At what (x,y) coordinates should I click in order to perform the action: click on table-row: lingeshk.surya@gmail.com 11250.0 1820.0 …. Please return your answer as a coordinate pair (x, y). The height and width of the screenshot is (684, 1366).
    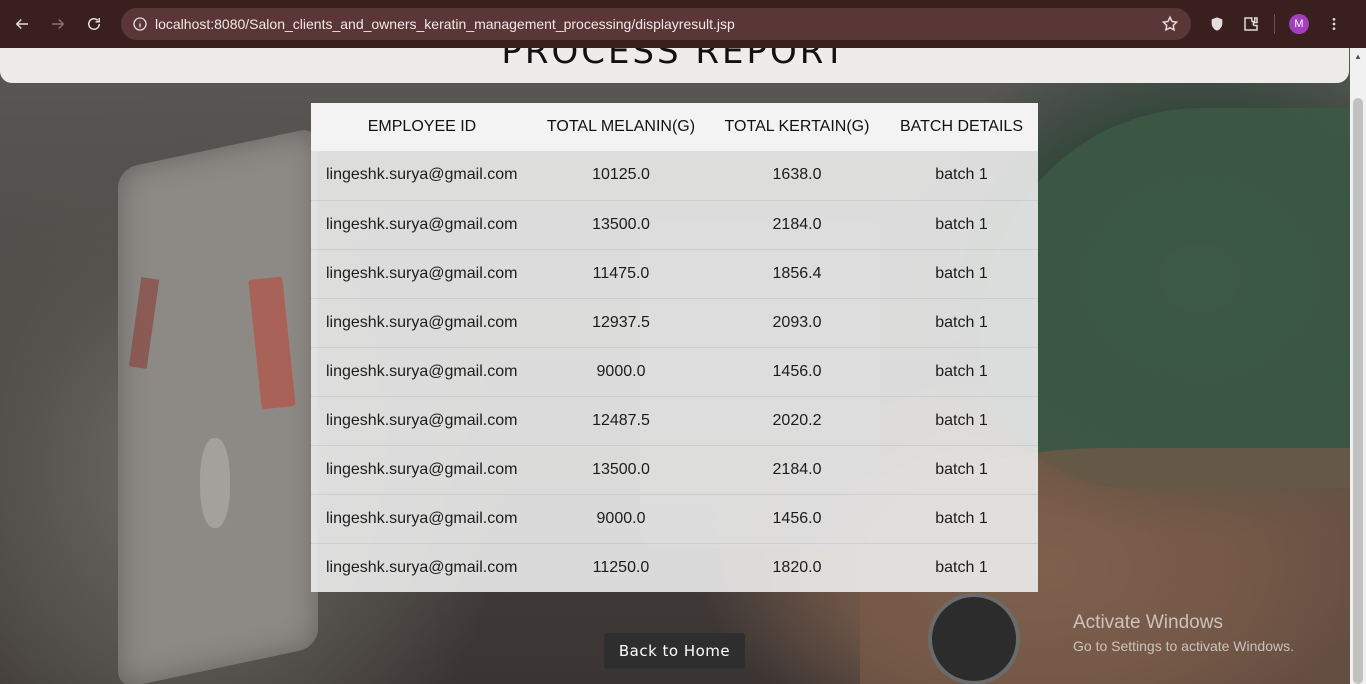
    Looking at the image, I should click on (674, 567).